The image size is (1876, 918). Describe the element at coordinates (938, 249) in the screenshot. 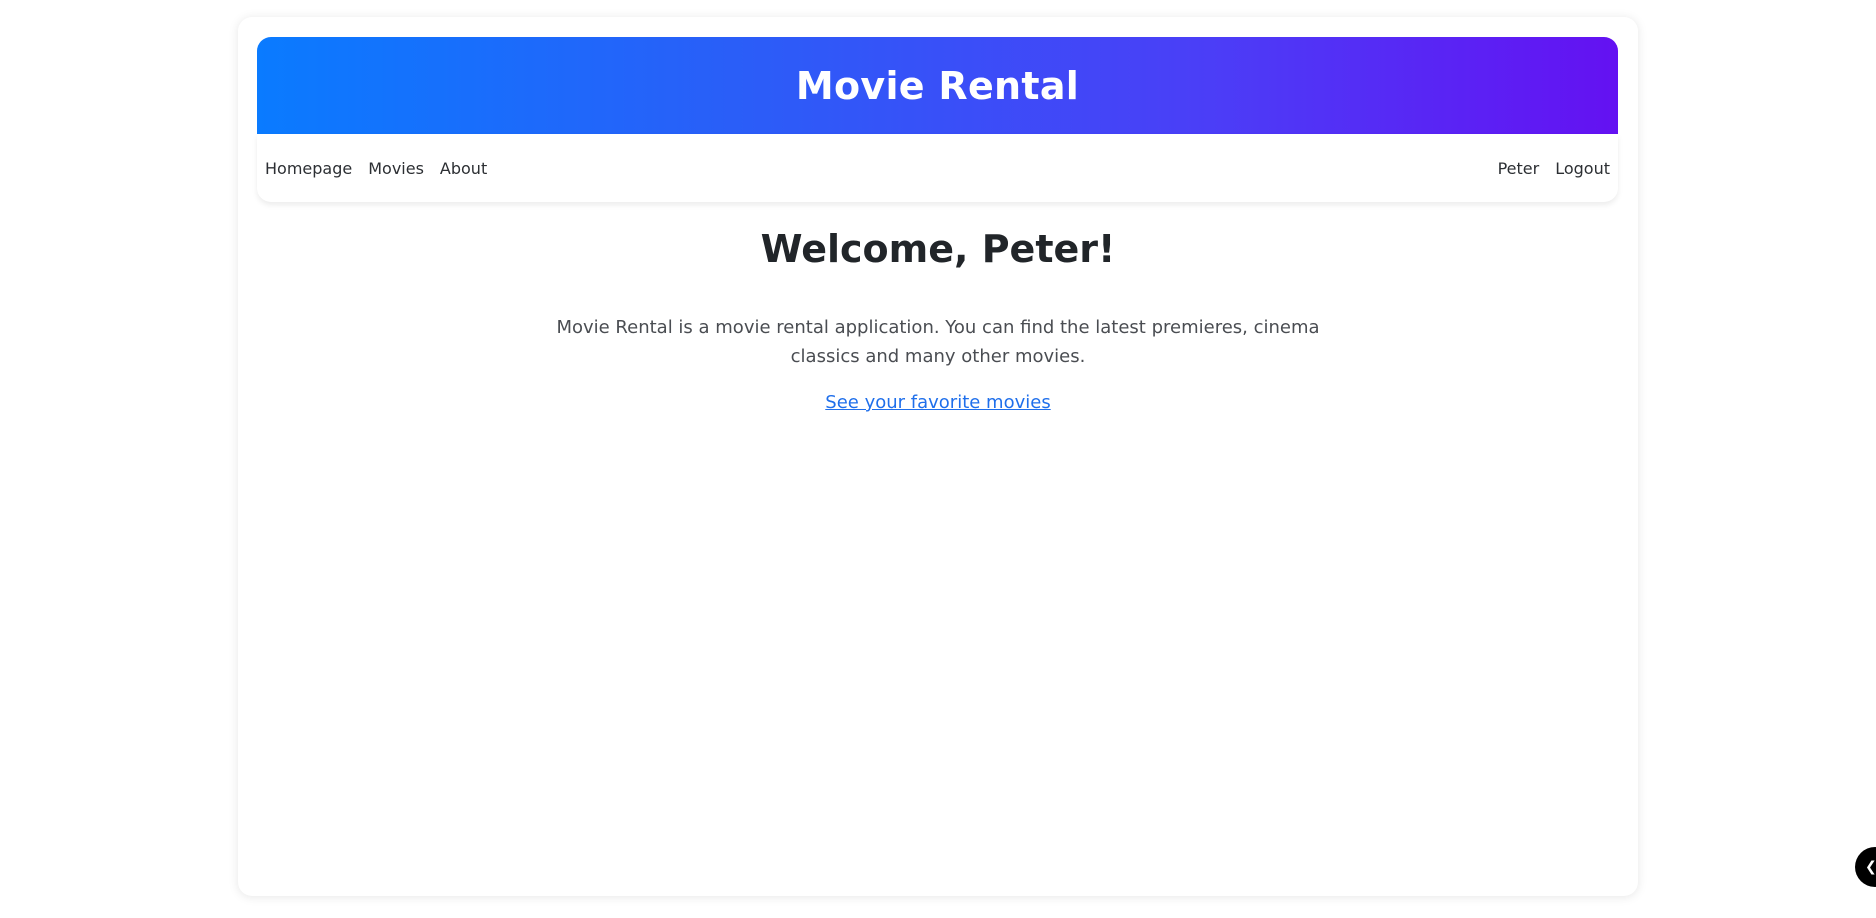

I see `page-title: Welcome, Peter!` at that location.